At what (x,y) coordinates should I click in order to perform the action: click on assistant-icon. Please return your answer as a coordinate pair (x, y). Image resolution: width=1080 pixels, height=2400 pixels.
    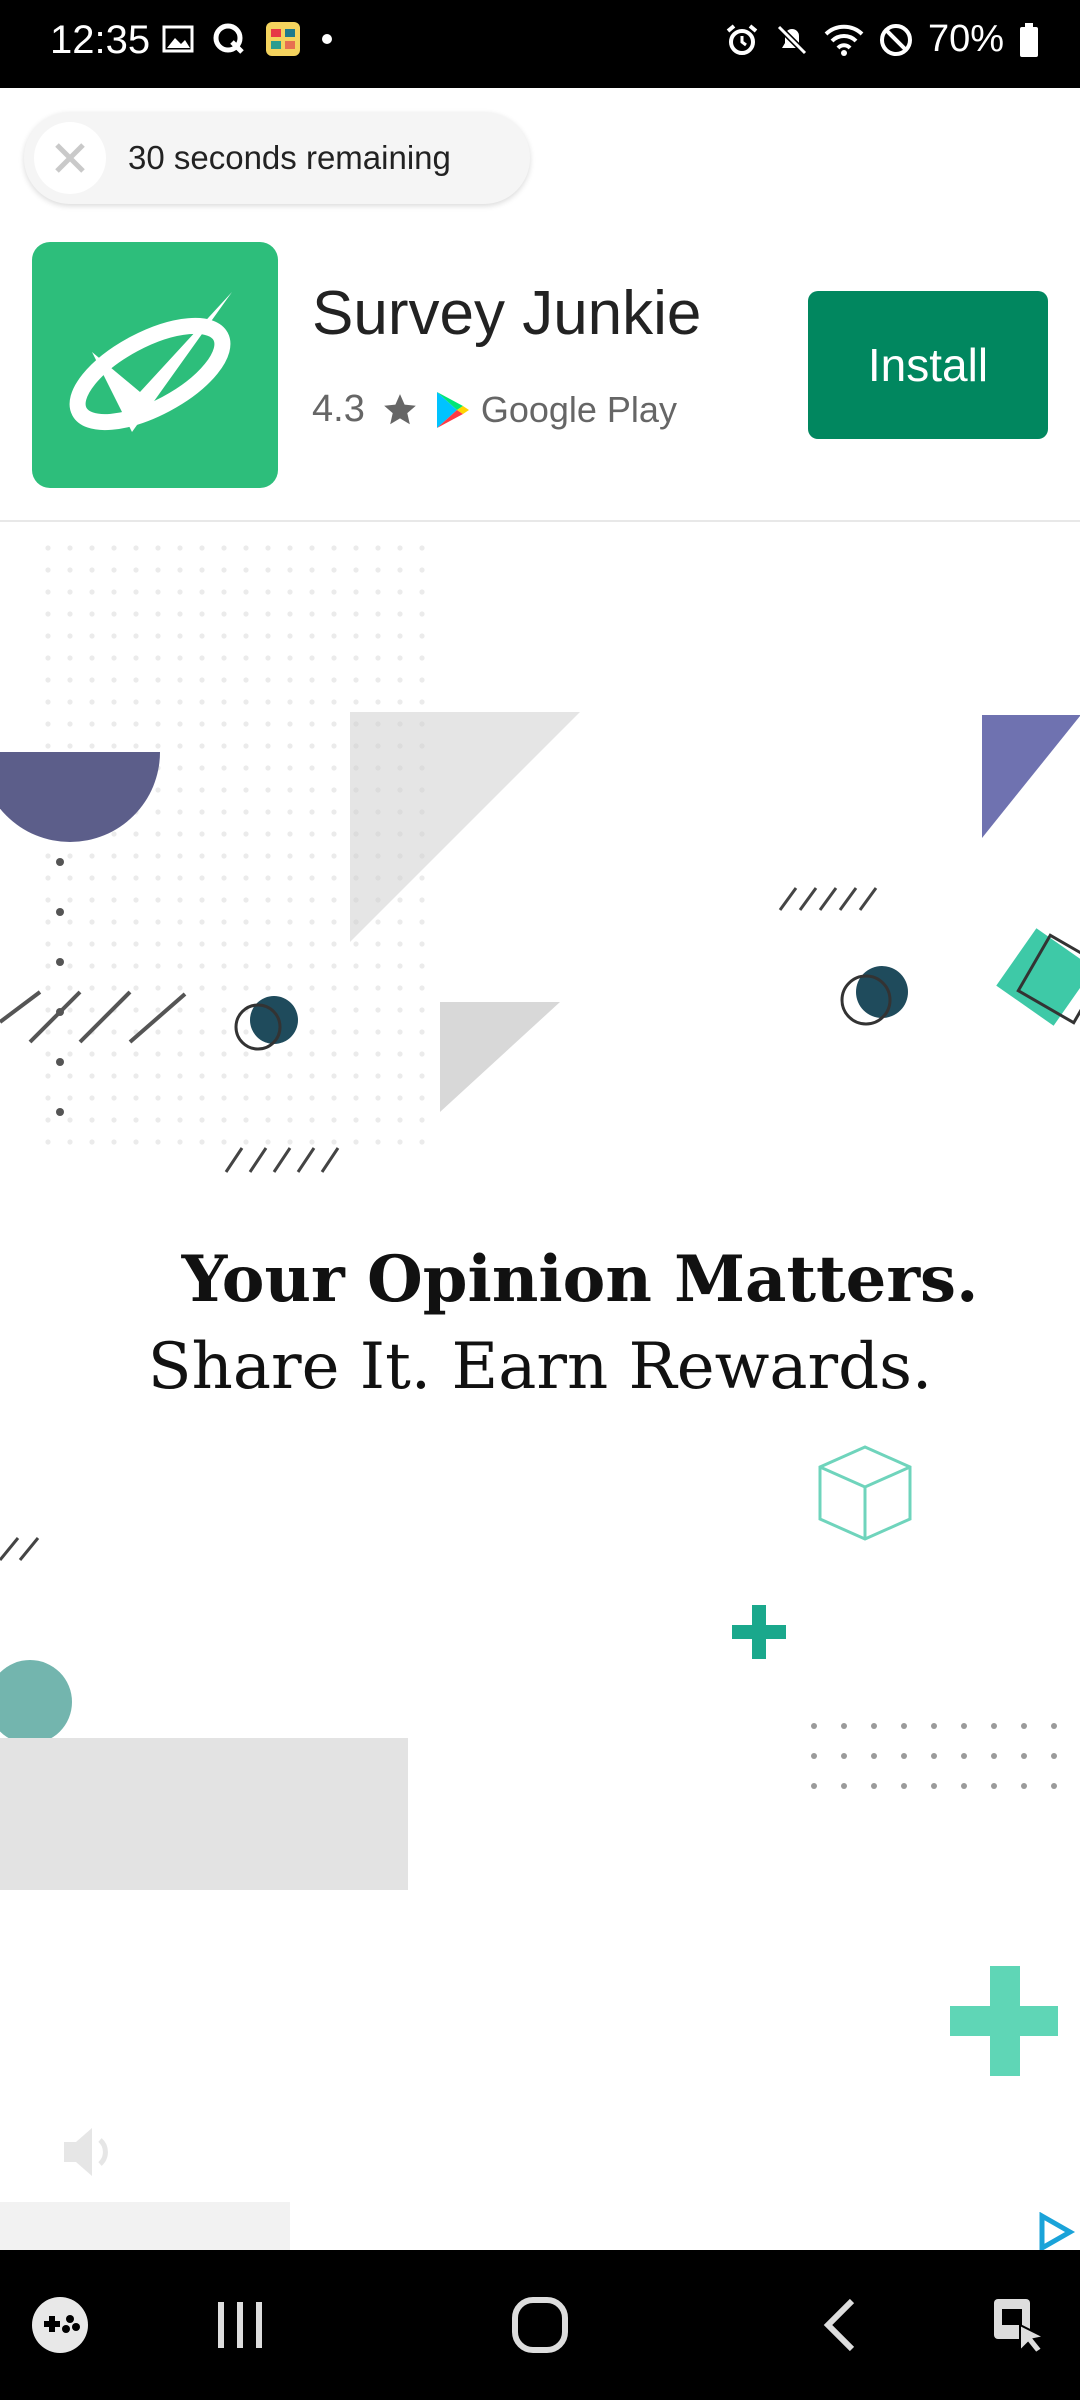
    Looking at the image, I should click on (1021, 2327).